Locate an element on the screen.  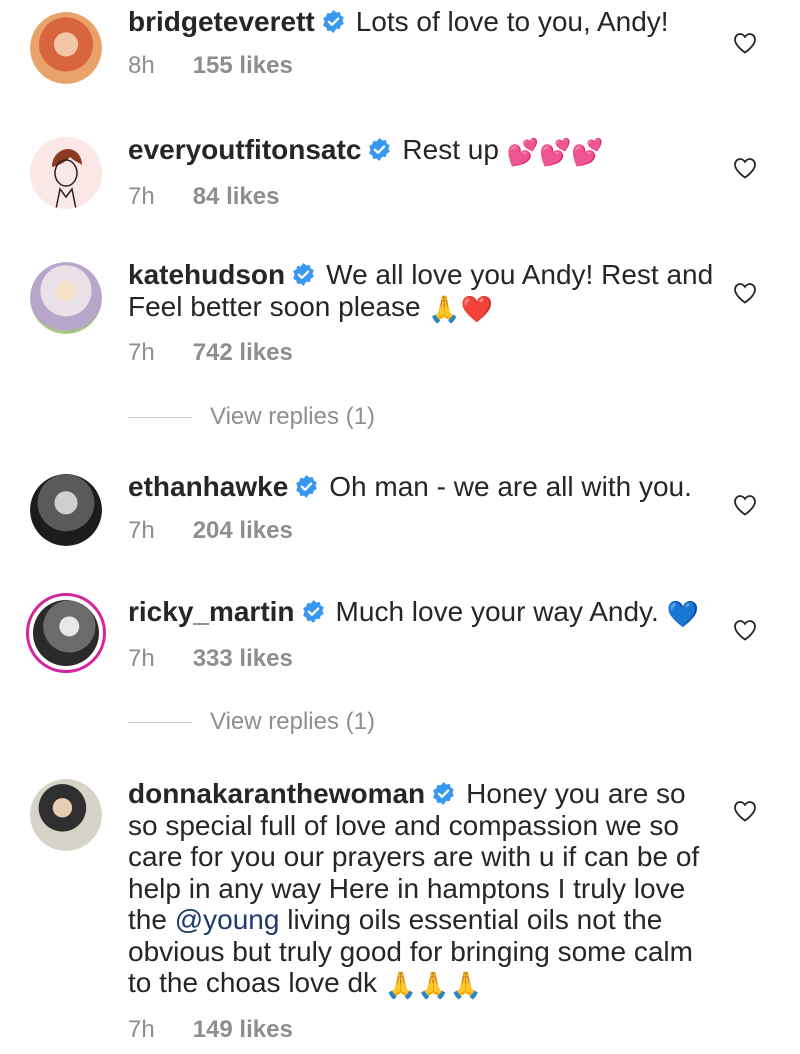
avatar-story-ring-icon is located at coordinates (66, 633).